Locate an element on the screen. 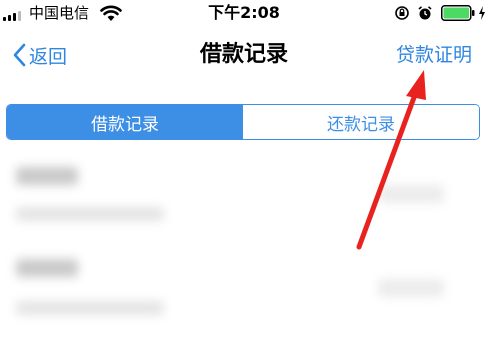  alarm-icon is located at coordinates (425, 13).